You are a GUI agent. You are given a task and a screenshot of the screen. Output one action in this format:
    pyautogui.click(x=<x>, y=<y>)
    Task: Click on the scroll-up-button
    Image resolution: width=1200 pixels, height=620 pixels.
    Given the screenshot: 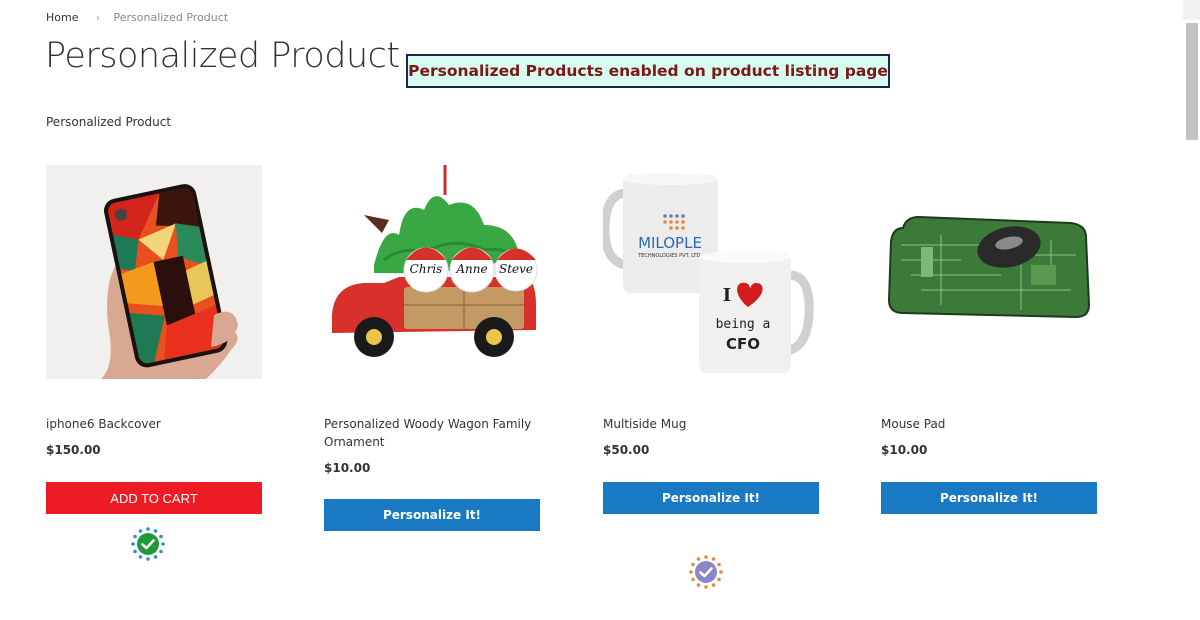 What is the action you would take?
    pyautogui.click(x=1191, y=10)
    